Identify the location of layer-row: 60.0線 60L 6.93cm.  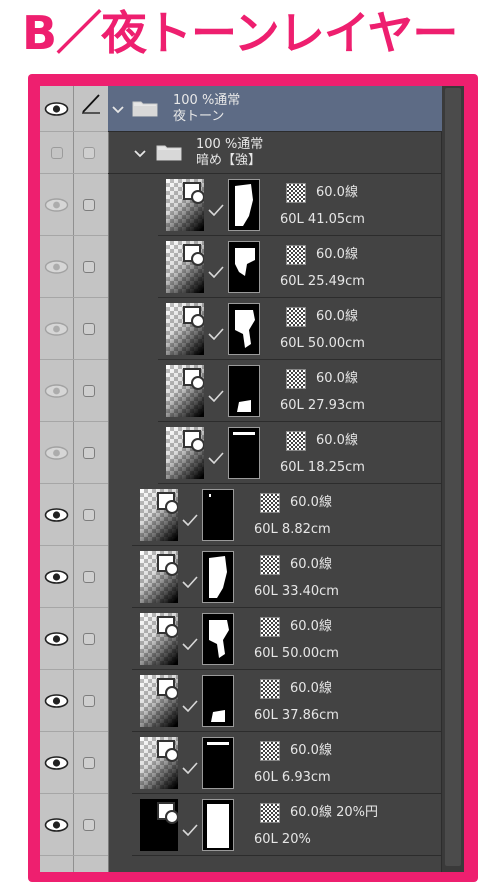
(241, 763).